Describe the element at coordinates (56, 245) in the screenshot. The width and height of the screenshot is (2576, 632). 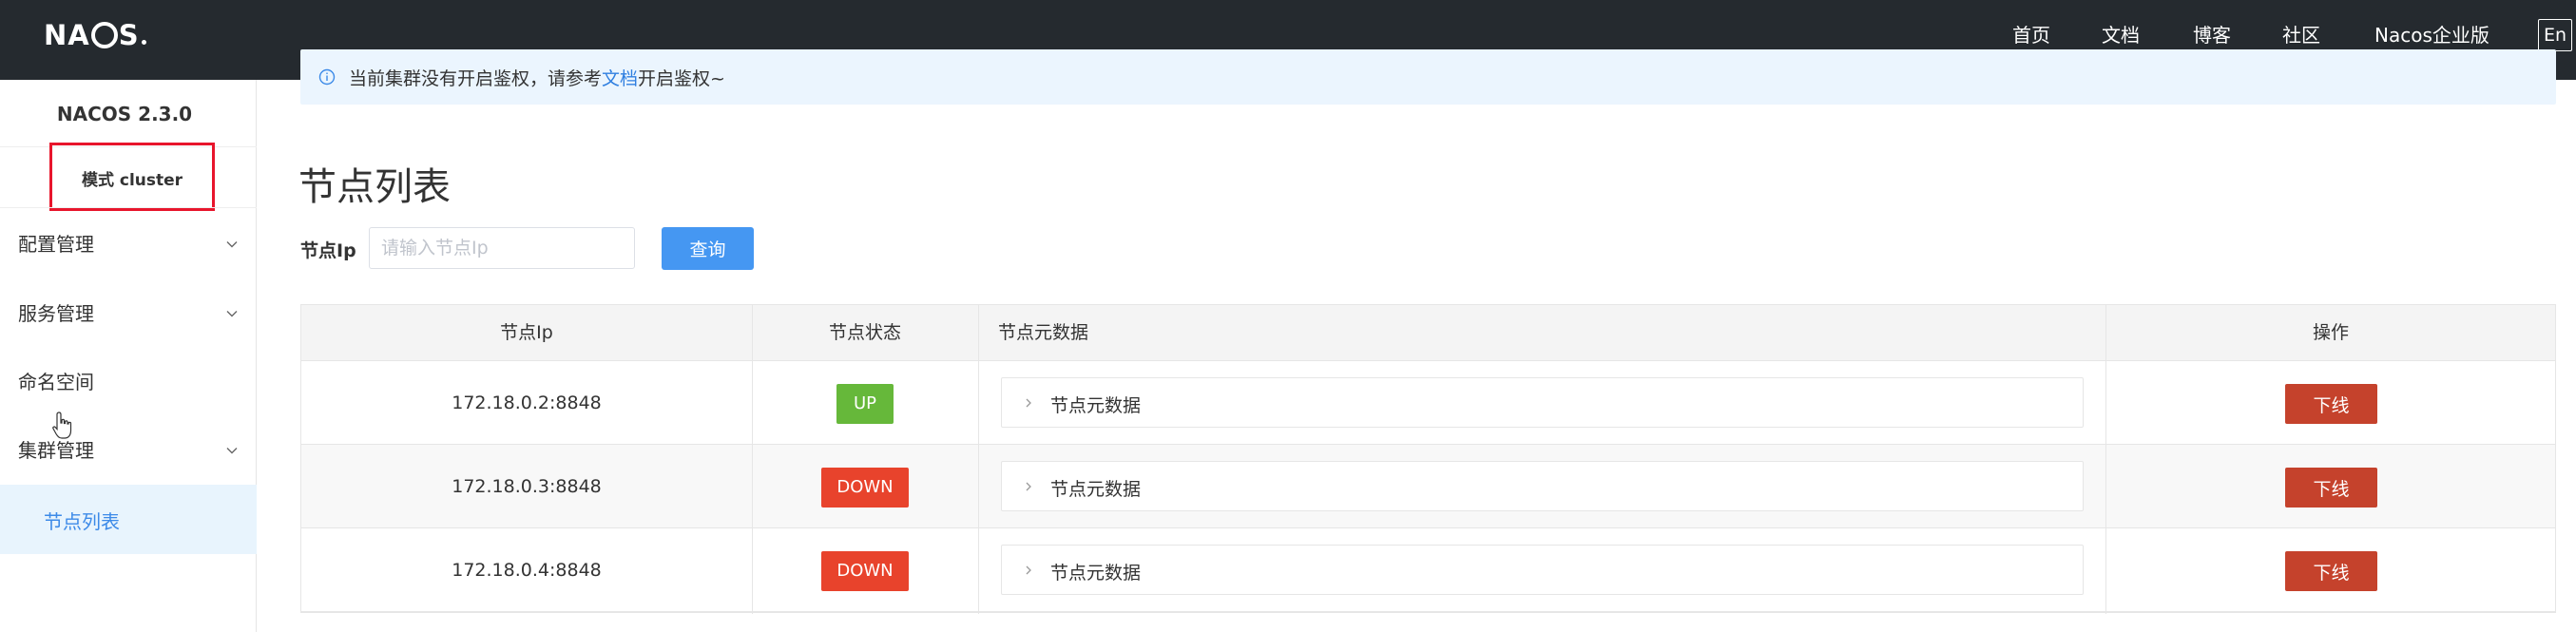
I see `sidebar-item-label: 配置管理` at that location.